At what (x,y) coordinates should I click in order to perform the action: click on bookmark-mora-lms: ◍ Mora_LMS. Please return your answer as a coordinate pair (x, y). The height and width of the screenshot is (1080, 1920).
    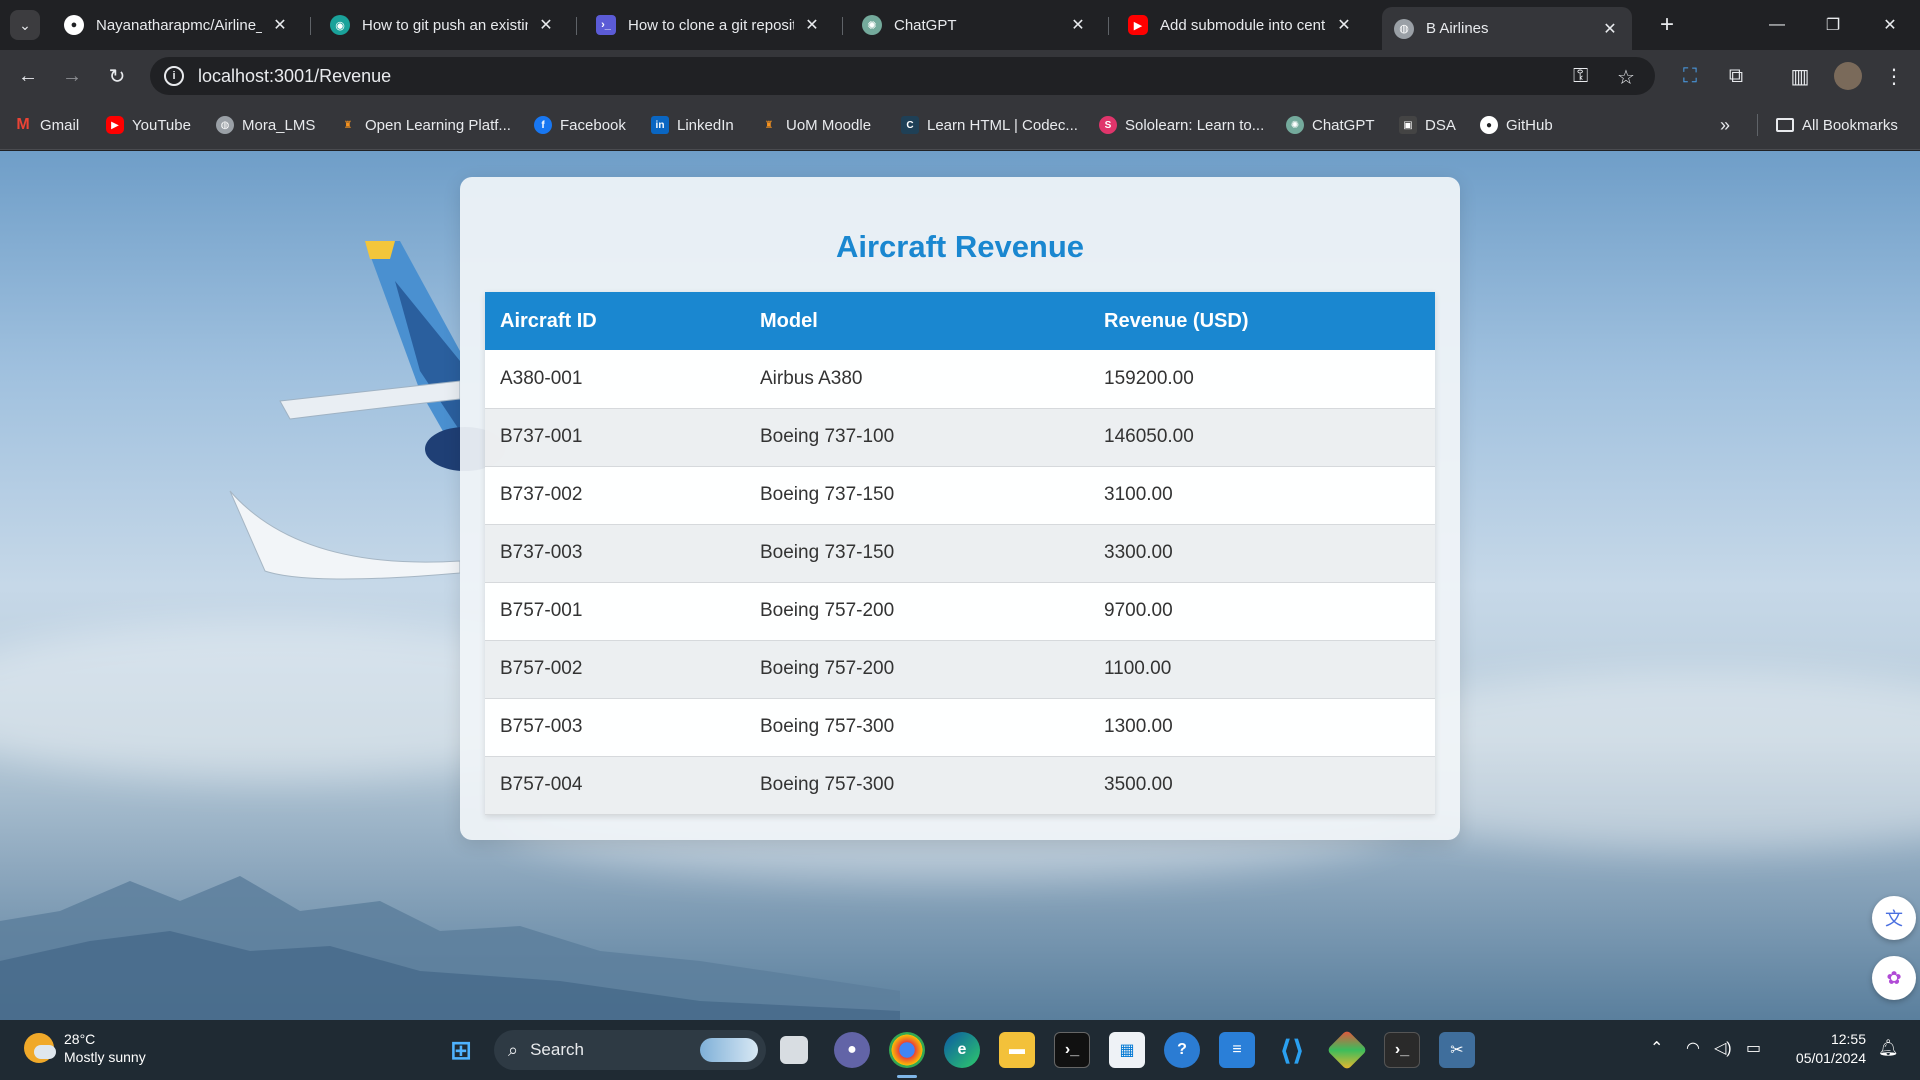
    Looking at the image, I should click on (265, 125).